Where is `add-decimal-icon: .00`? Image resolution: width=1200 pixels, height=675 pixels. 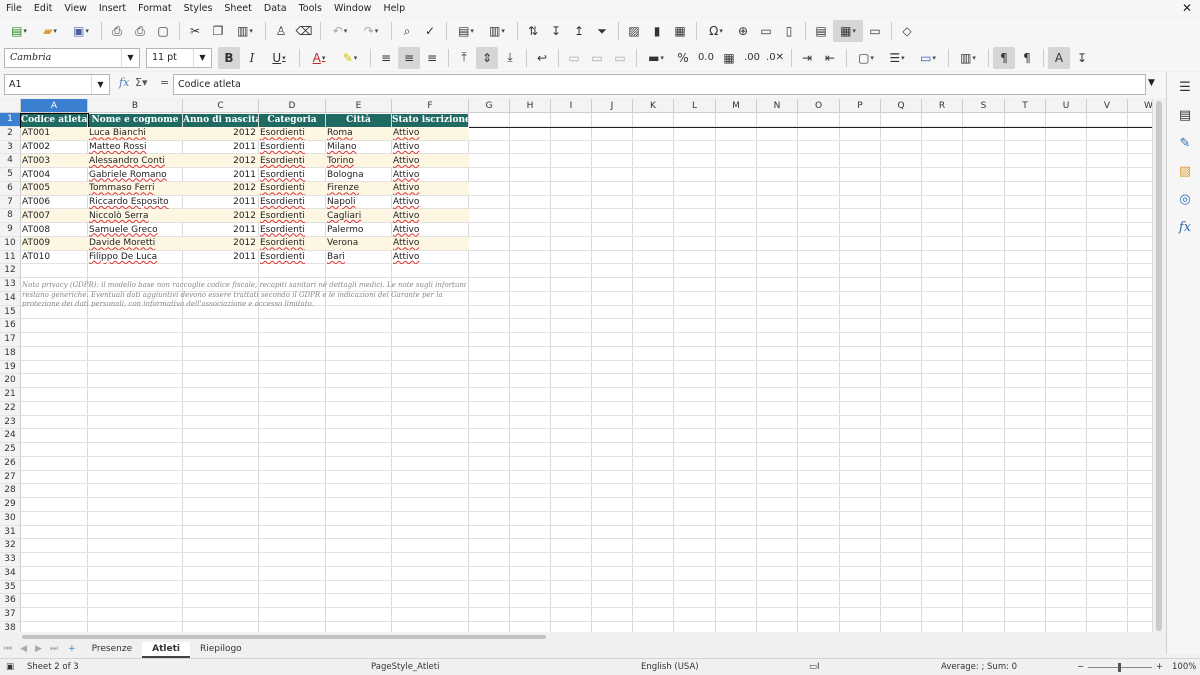 add-decimal-icon: .00 is located at coordinates (752, 58).